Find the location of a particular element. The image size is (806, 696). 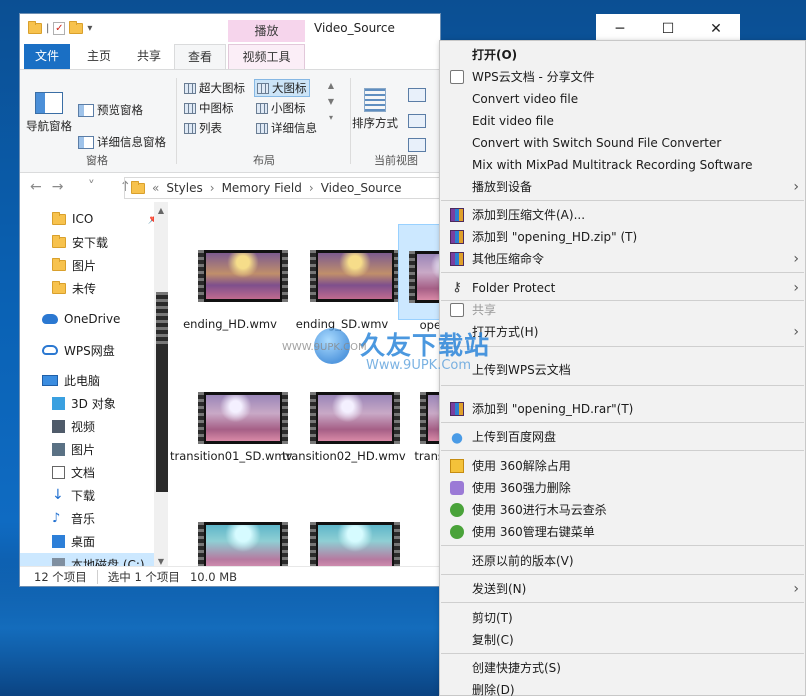

nav-item-pictures: 图片 is located at coordinates (94, 449).